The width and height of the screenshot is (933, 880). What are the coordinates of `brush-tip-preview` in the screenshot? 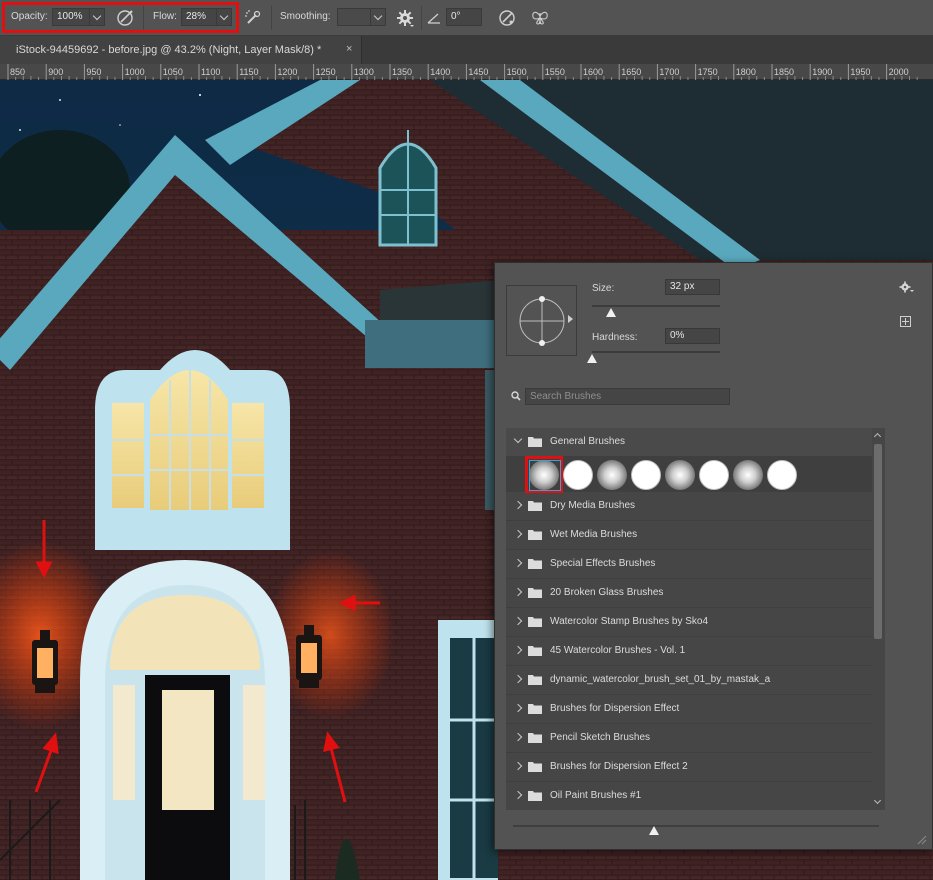 It's located at (541, 320).